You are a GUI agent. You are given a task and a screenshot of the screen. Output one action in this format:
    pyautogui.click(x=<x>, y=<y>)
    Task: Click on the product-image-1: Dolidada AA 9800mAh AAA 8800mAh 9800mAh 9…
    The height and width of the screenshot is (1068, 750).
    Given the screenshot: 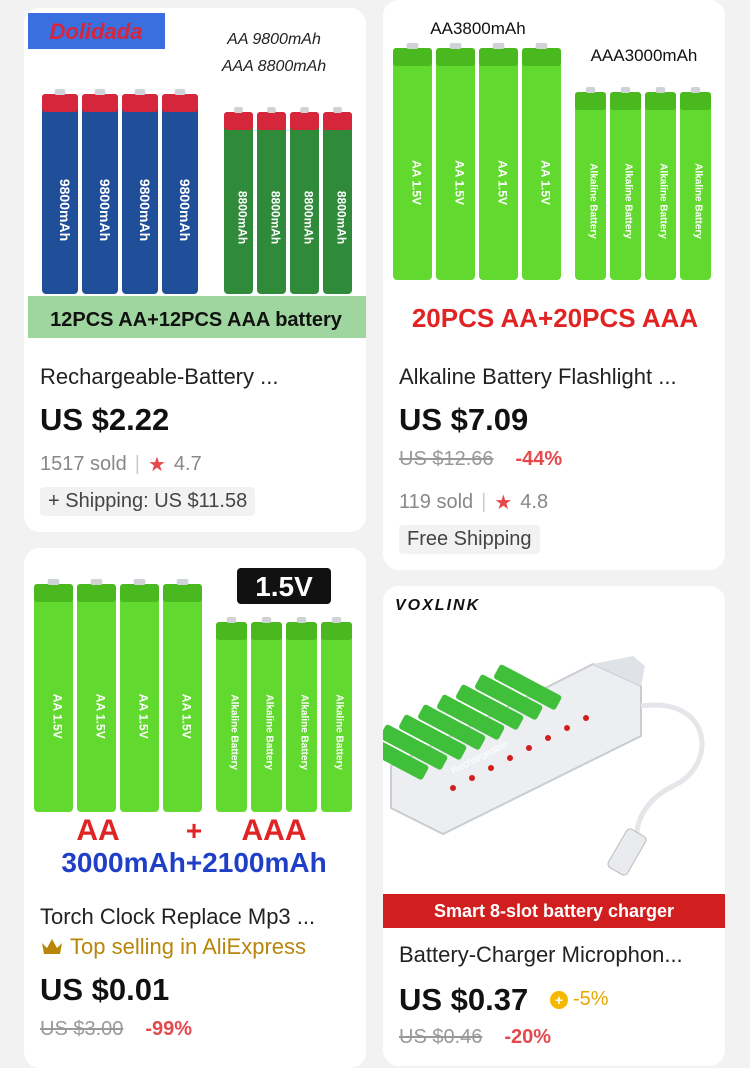 What is the action you would take?
    pyautogui.click(x=195, y=178)
    